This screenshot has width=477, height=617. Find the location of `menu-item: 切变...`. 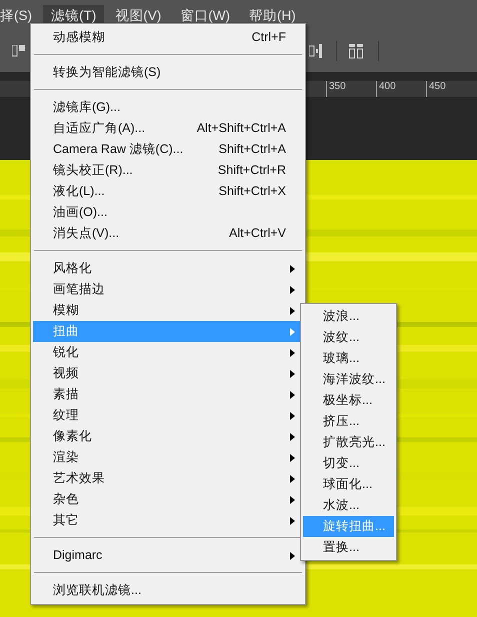

menu-item: 切变... is located at coordinates (348, 463).